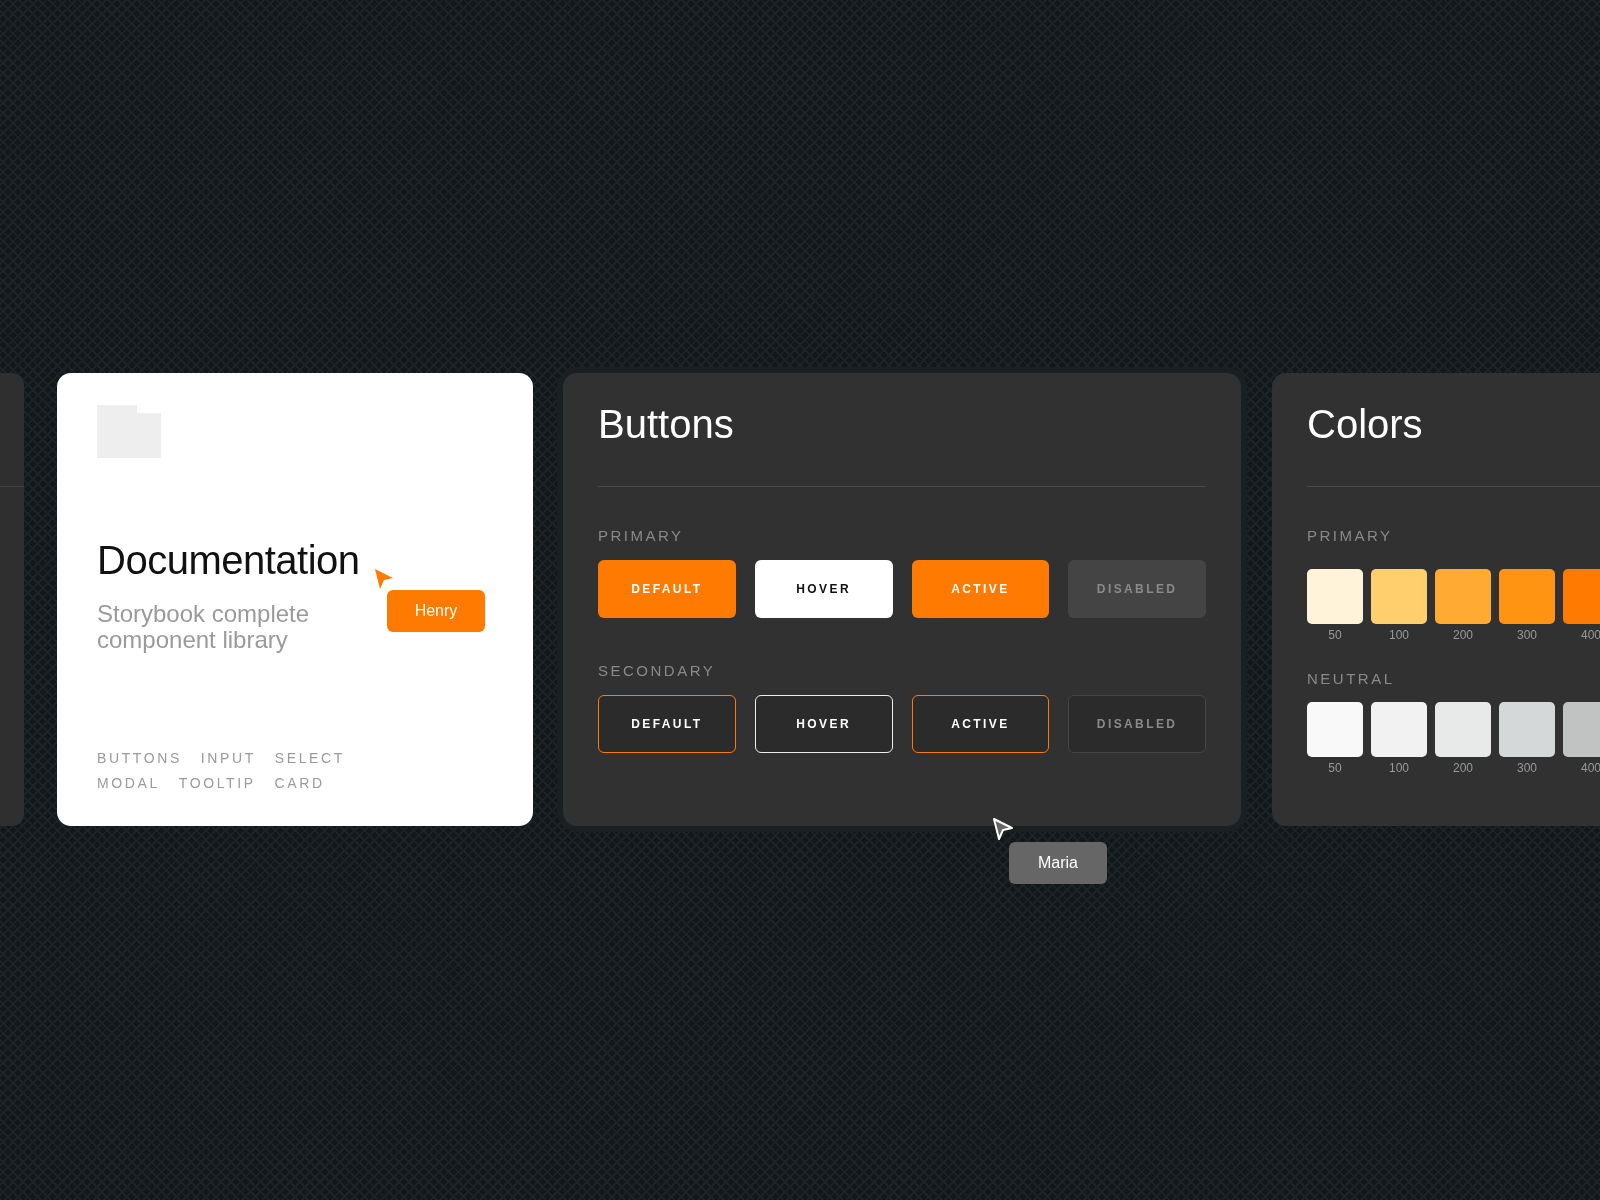 This screenshot has height=1200, width=1600. What do you see at coordinates (667, 724) in the screenshot?
I see `sample-button: DEFAULT` at bounding box center [667, 724].